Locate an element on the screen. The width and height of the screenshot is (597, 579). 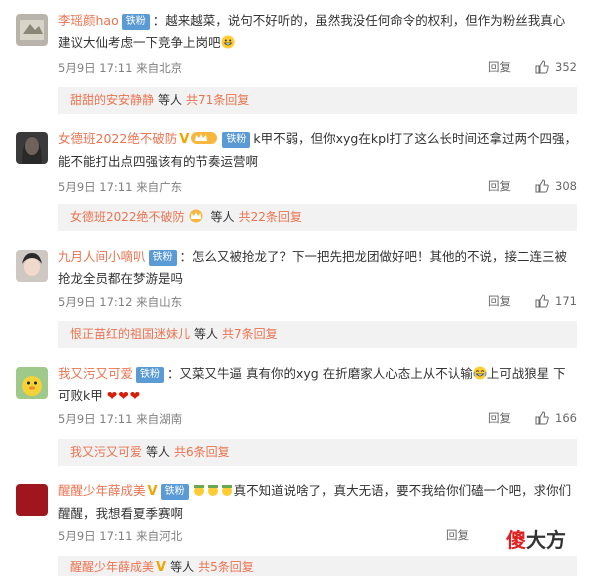
comment-actions: 回复 is located at coordinates (466, 535).